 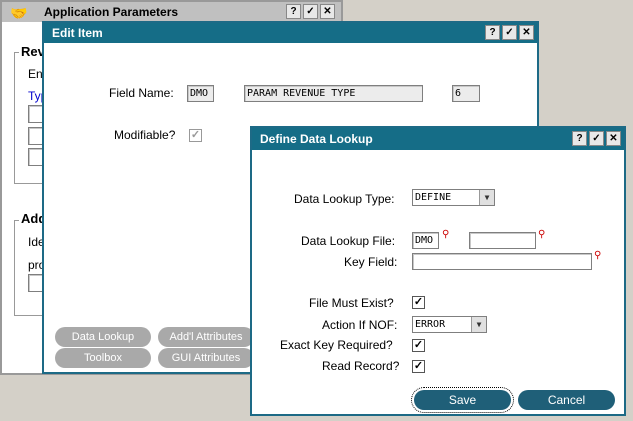 What do you see at coordinates (449, 324) in the screenshot?
I see `action-if-nof-select: ERROR ▼` at bounding box center [449, 324].